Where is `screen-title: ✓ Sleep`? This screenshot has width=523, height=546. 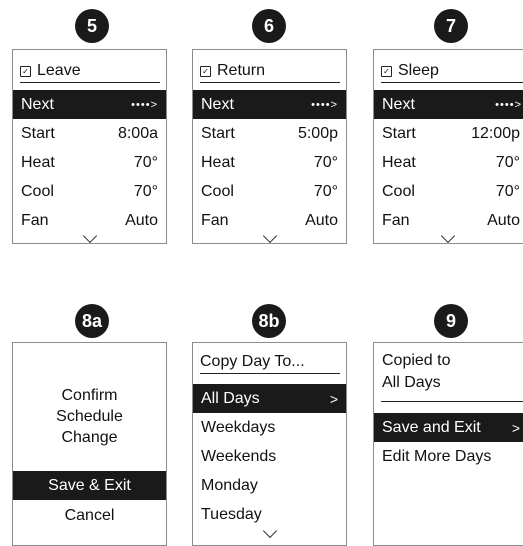 screen-title: ✓ Sleep is located at coordinates (410, 71).